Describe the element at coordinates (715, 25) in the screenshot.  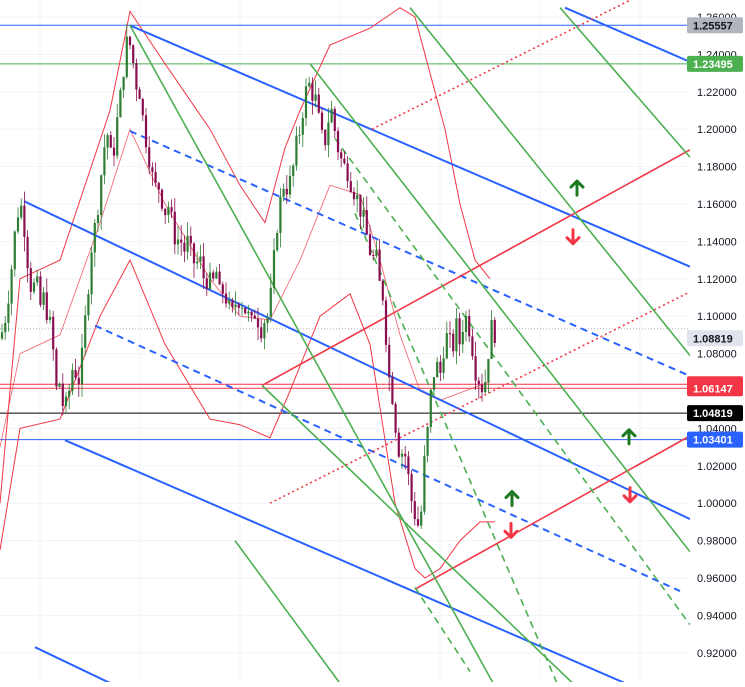
I see `price-tag: 1.25557` at that location.